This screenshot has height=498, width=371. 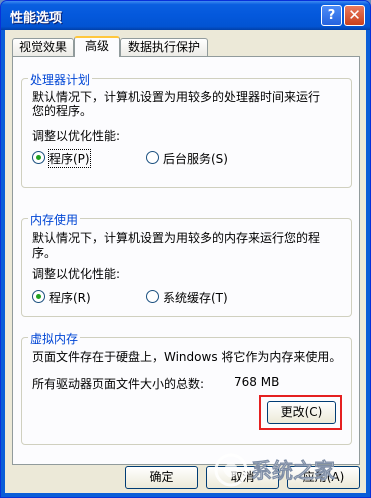 What do you see at coordinates (195, 158) in the screenshot?
I see `processor-background-services-label: 后台服务(S)` at bounding box center [195, 158].